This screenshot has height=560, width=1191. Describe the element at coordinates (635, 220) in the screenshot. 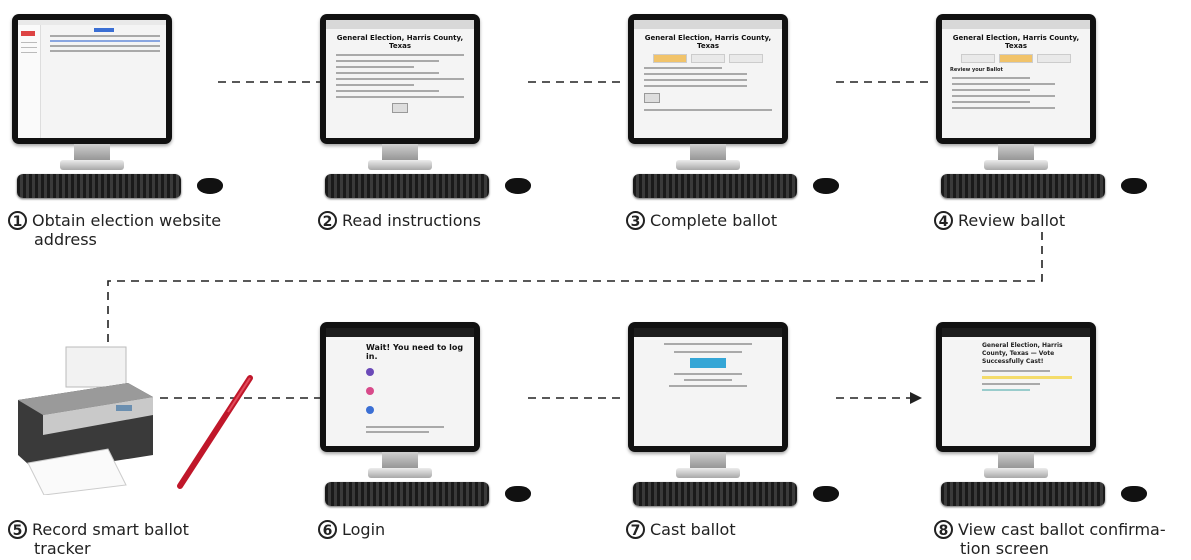

I see `step-number: 3` at that location.